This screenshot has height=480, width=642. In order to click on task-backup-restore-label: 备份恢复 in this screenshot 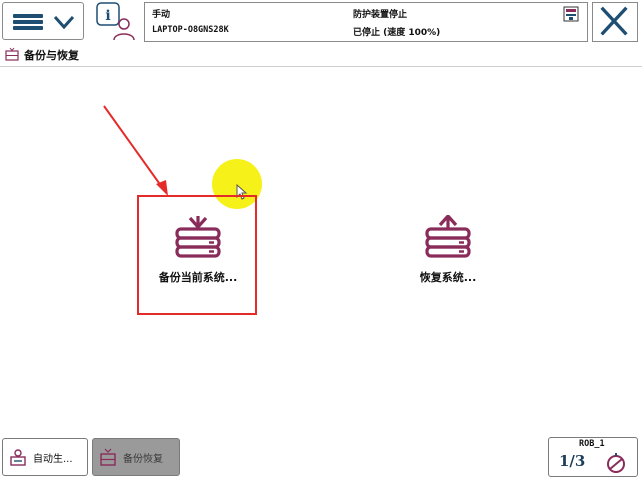, I will do `click(143, 459)`.